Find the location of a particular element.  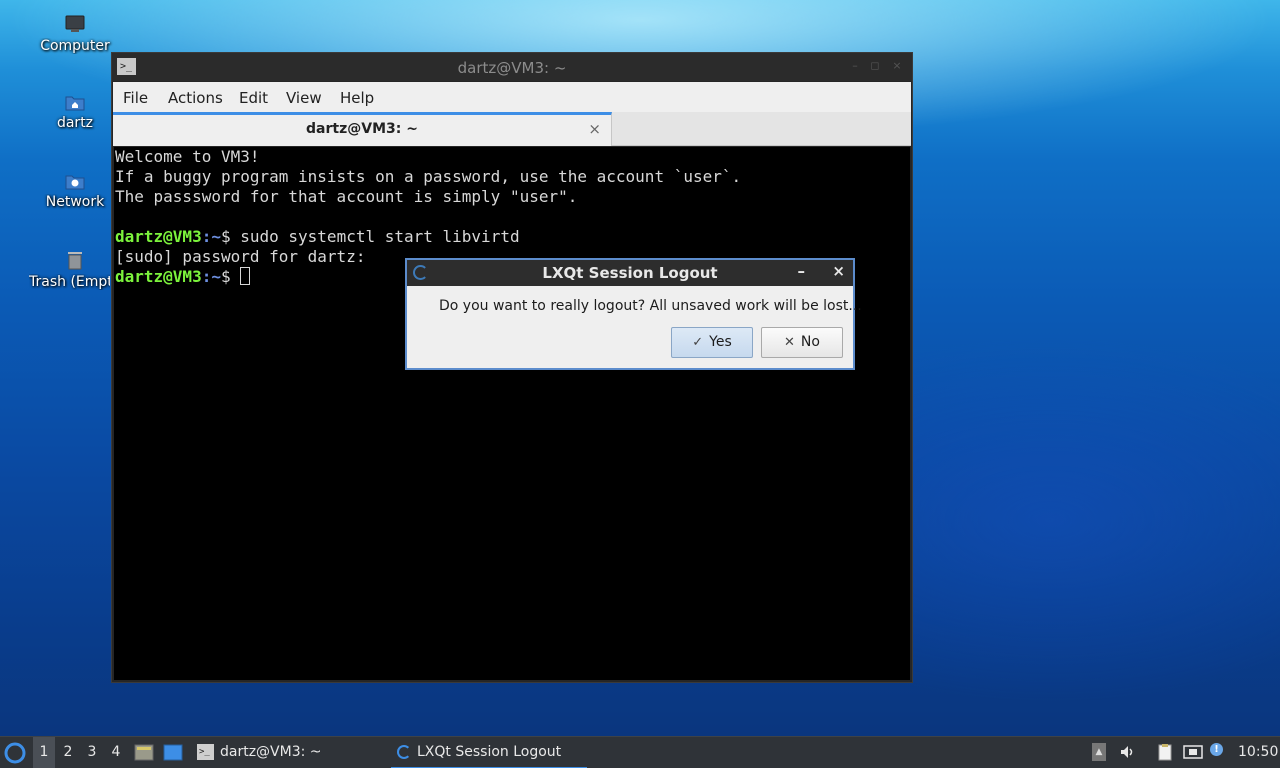

yes-button: ✓ Yes is located at coordinates (712, 342).